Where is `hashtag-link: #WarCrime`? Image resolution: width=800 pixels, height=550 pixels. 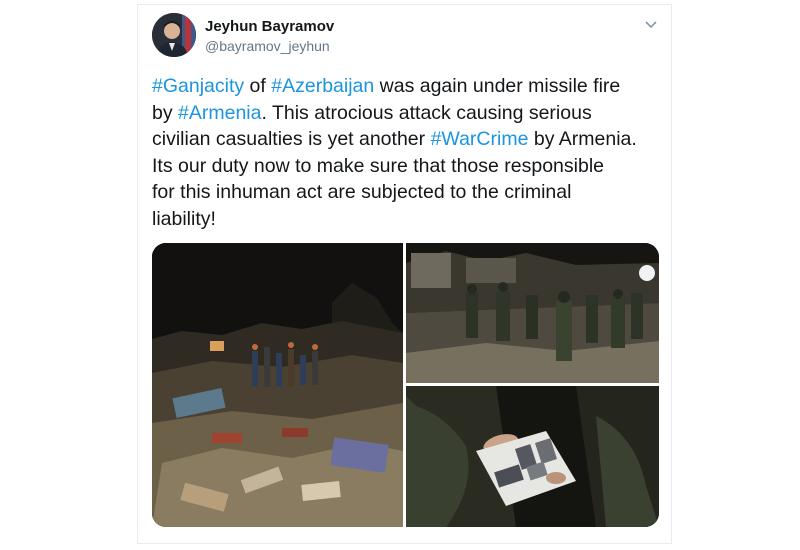 hashtag-link: #WarCrime is located at coordinates (480, 139).